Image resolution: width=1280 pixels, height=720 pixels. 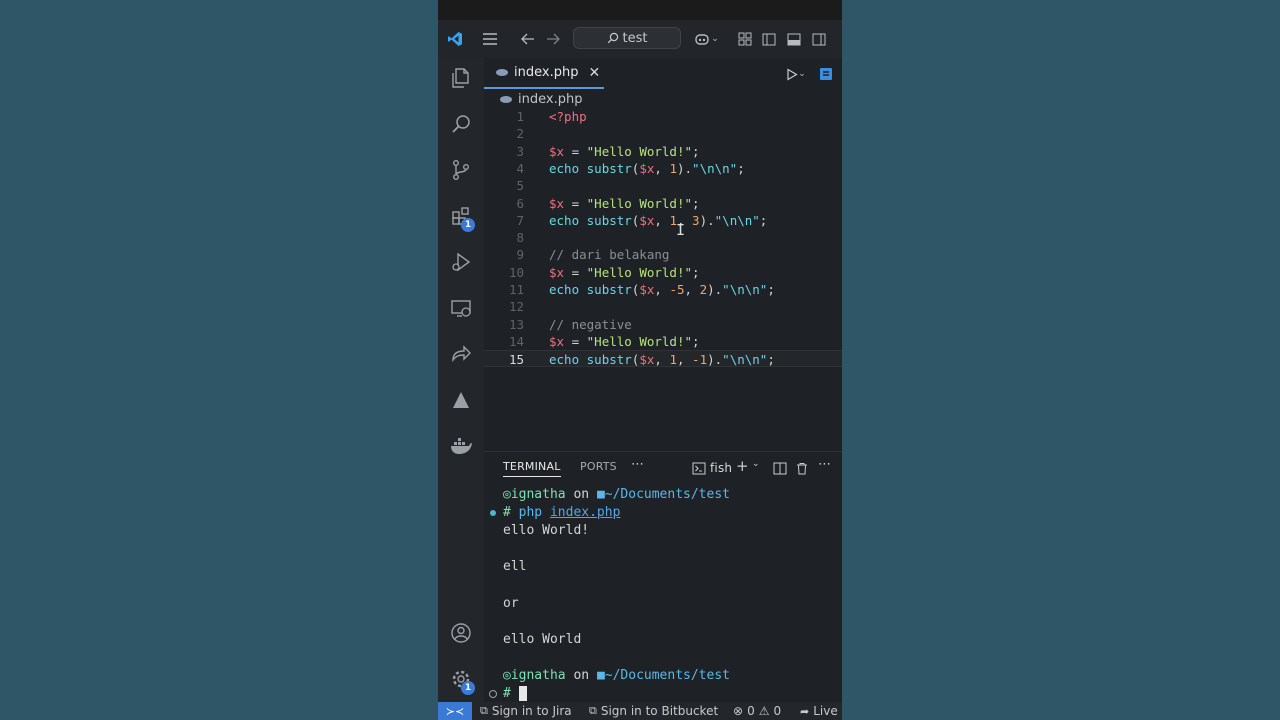 I want to click on manage-gear-icon: 1, so click(x=461, y=679).